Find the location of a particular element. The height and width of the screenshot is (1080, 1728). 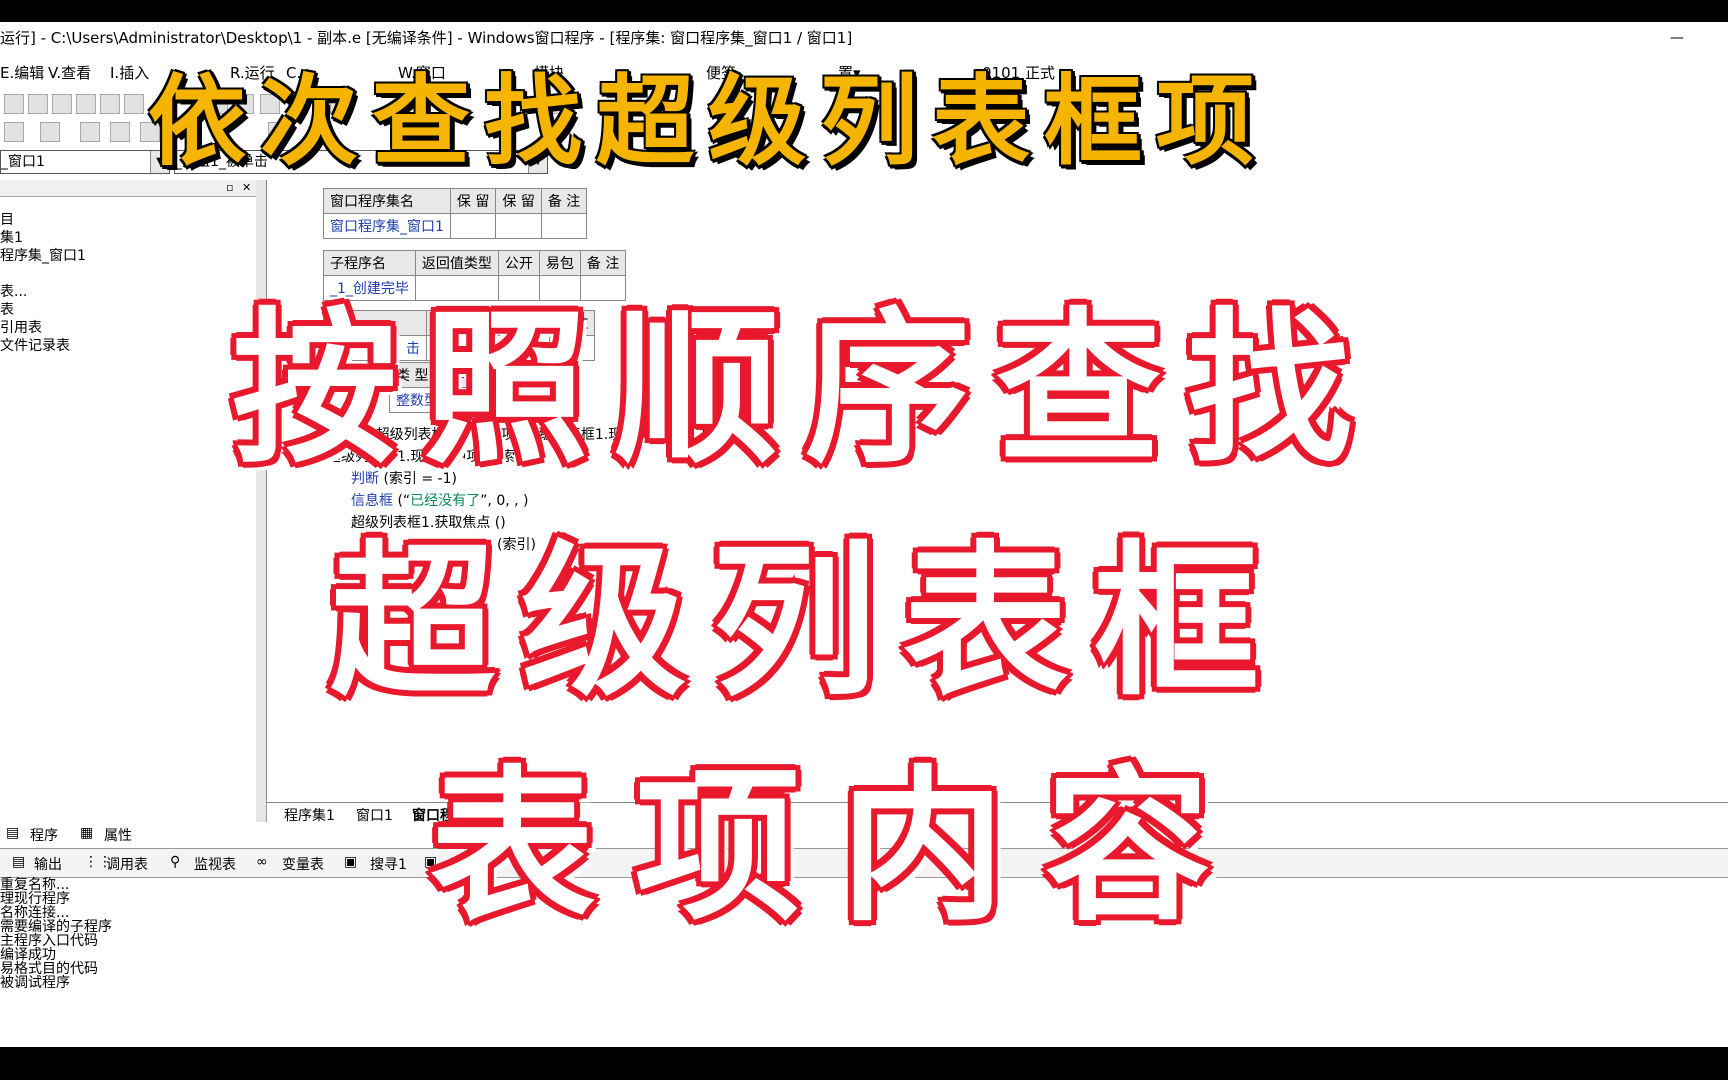

menu-window: W.窗口 is located at coordinates (422, 73).